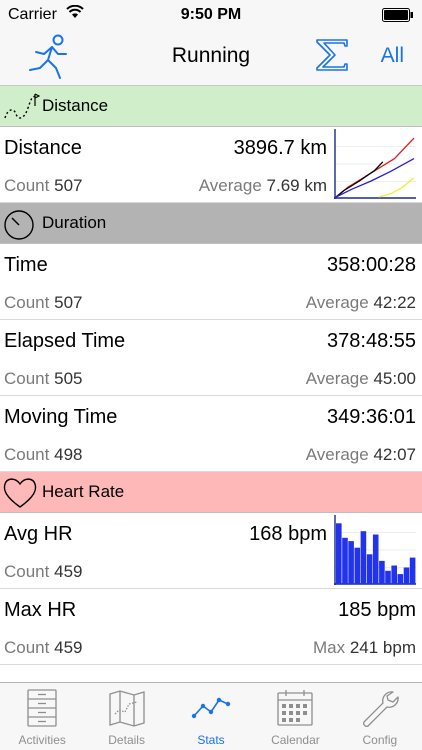 The width and height of the screenshot is (422, 750). What do you see at coordinates (75, 105) in the screenshot?
I see `section-title: Distance` at bounding box center [75, 105].